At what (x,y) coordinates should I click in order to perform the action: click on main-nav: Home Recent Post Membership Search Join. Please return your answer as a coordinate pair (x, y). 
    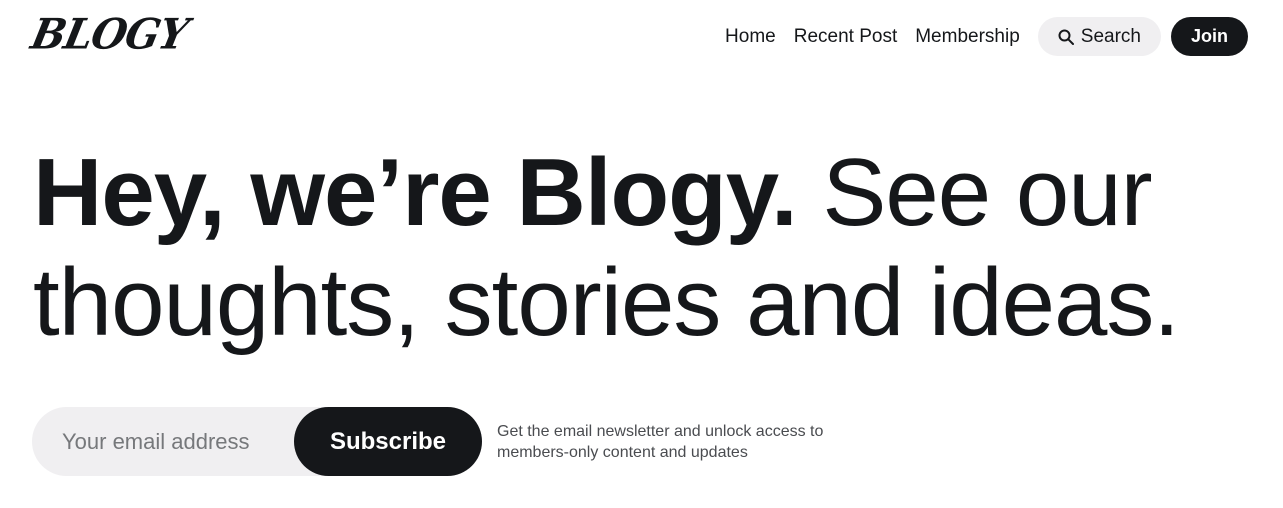
    Looking at the image, I should click on (986, 36).